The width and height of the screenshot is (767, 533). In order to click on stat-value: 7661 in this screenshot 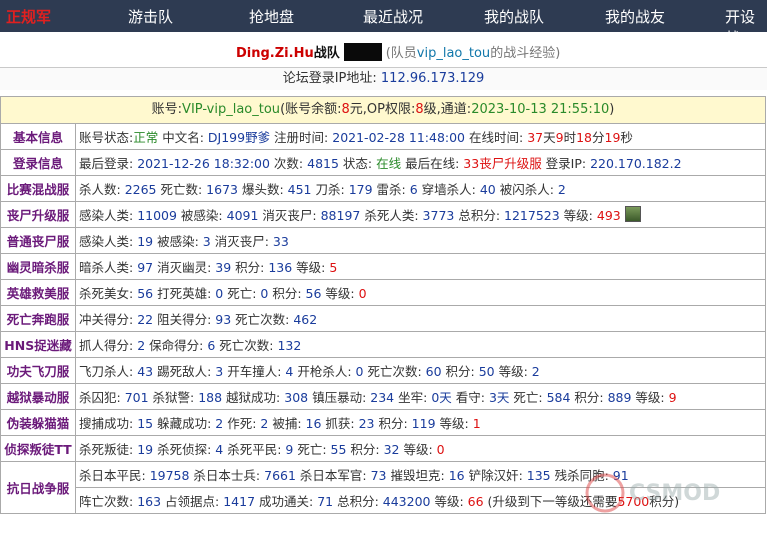, I will do `click(280, 475)`.